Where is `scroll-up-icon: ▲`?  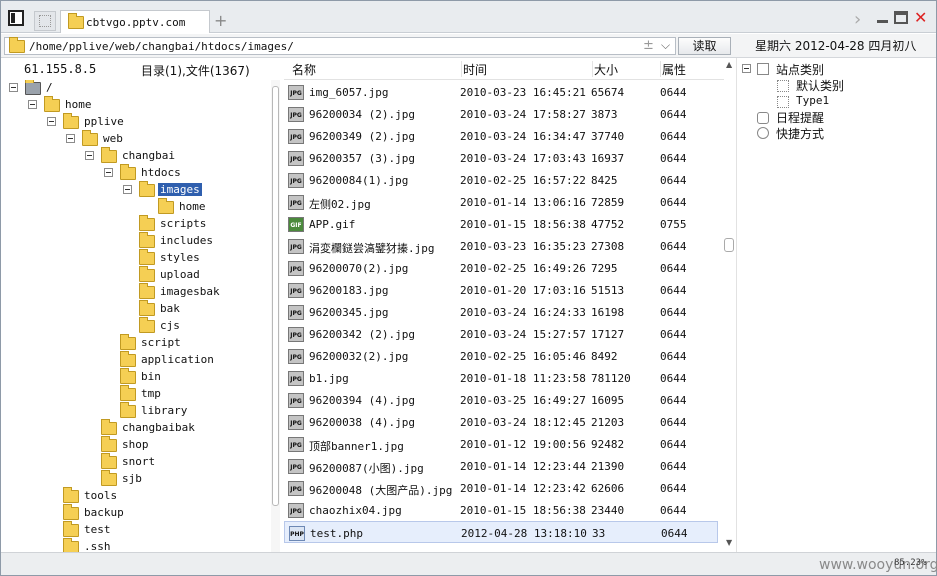
scroll-up-icon: ▲ is located at coordinates (729, 64).